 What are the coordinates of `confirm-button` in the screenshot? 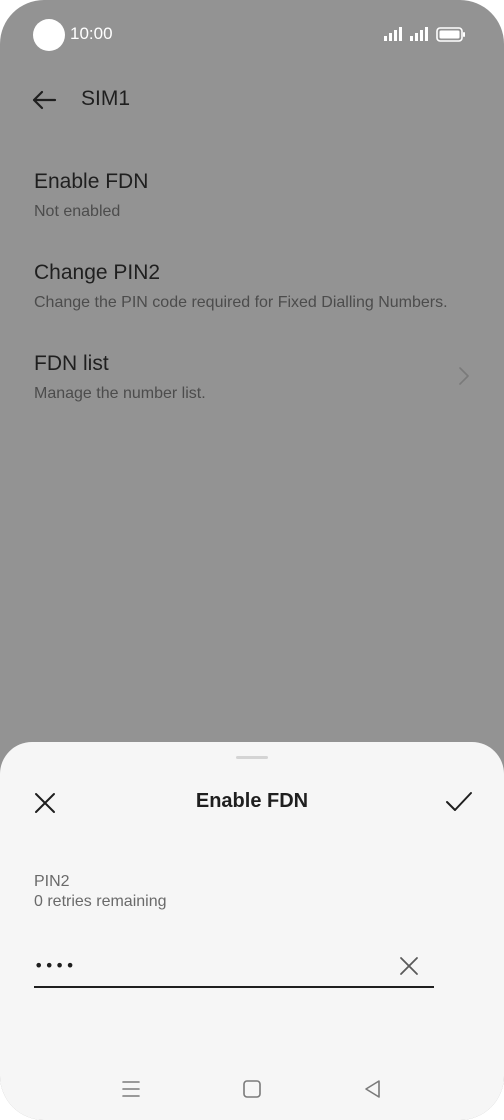 It's located at (459, 802).